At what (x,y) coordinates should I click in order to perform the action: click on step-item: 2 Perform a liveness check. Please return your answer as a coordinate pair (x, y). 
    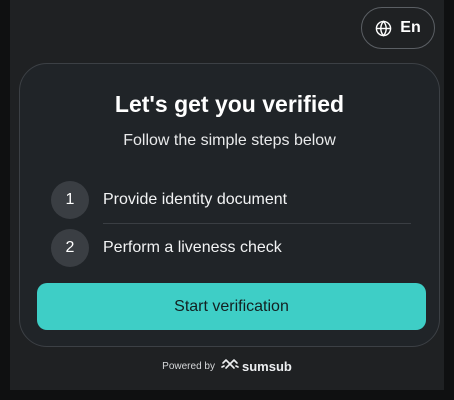
    Looking at the image, I should click on (166, 248).